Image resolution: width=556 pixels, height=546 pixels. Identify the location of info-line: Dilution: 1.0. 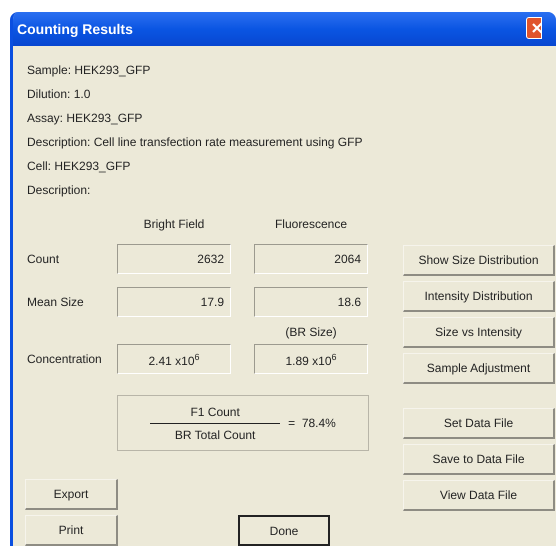
(58, 94).